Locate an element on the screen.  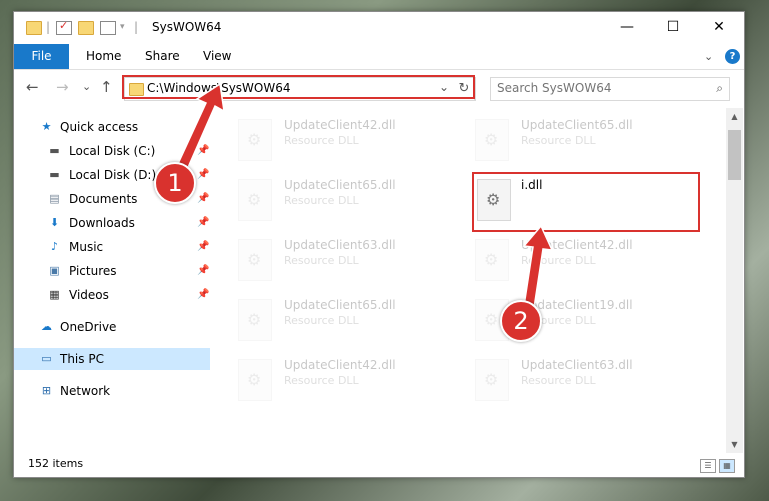
recent-locations-button: ⌄ is located at coordinates (86, 86).